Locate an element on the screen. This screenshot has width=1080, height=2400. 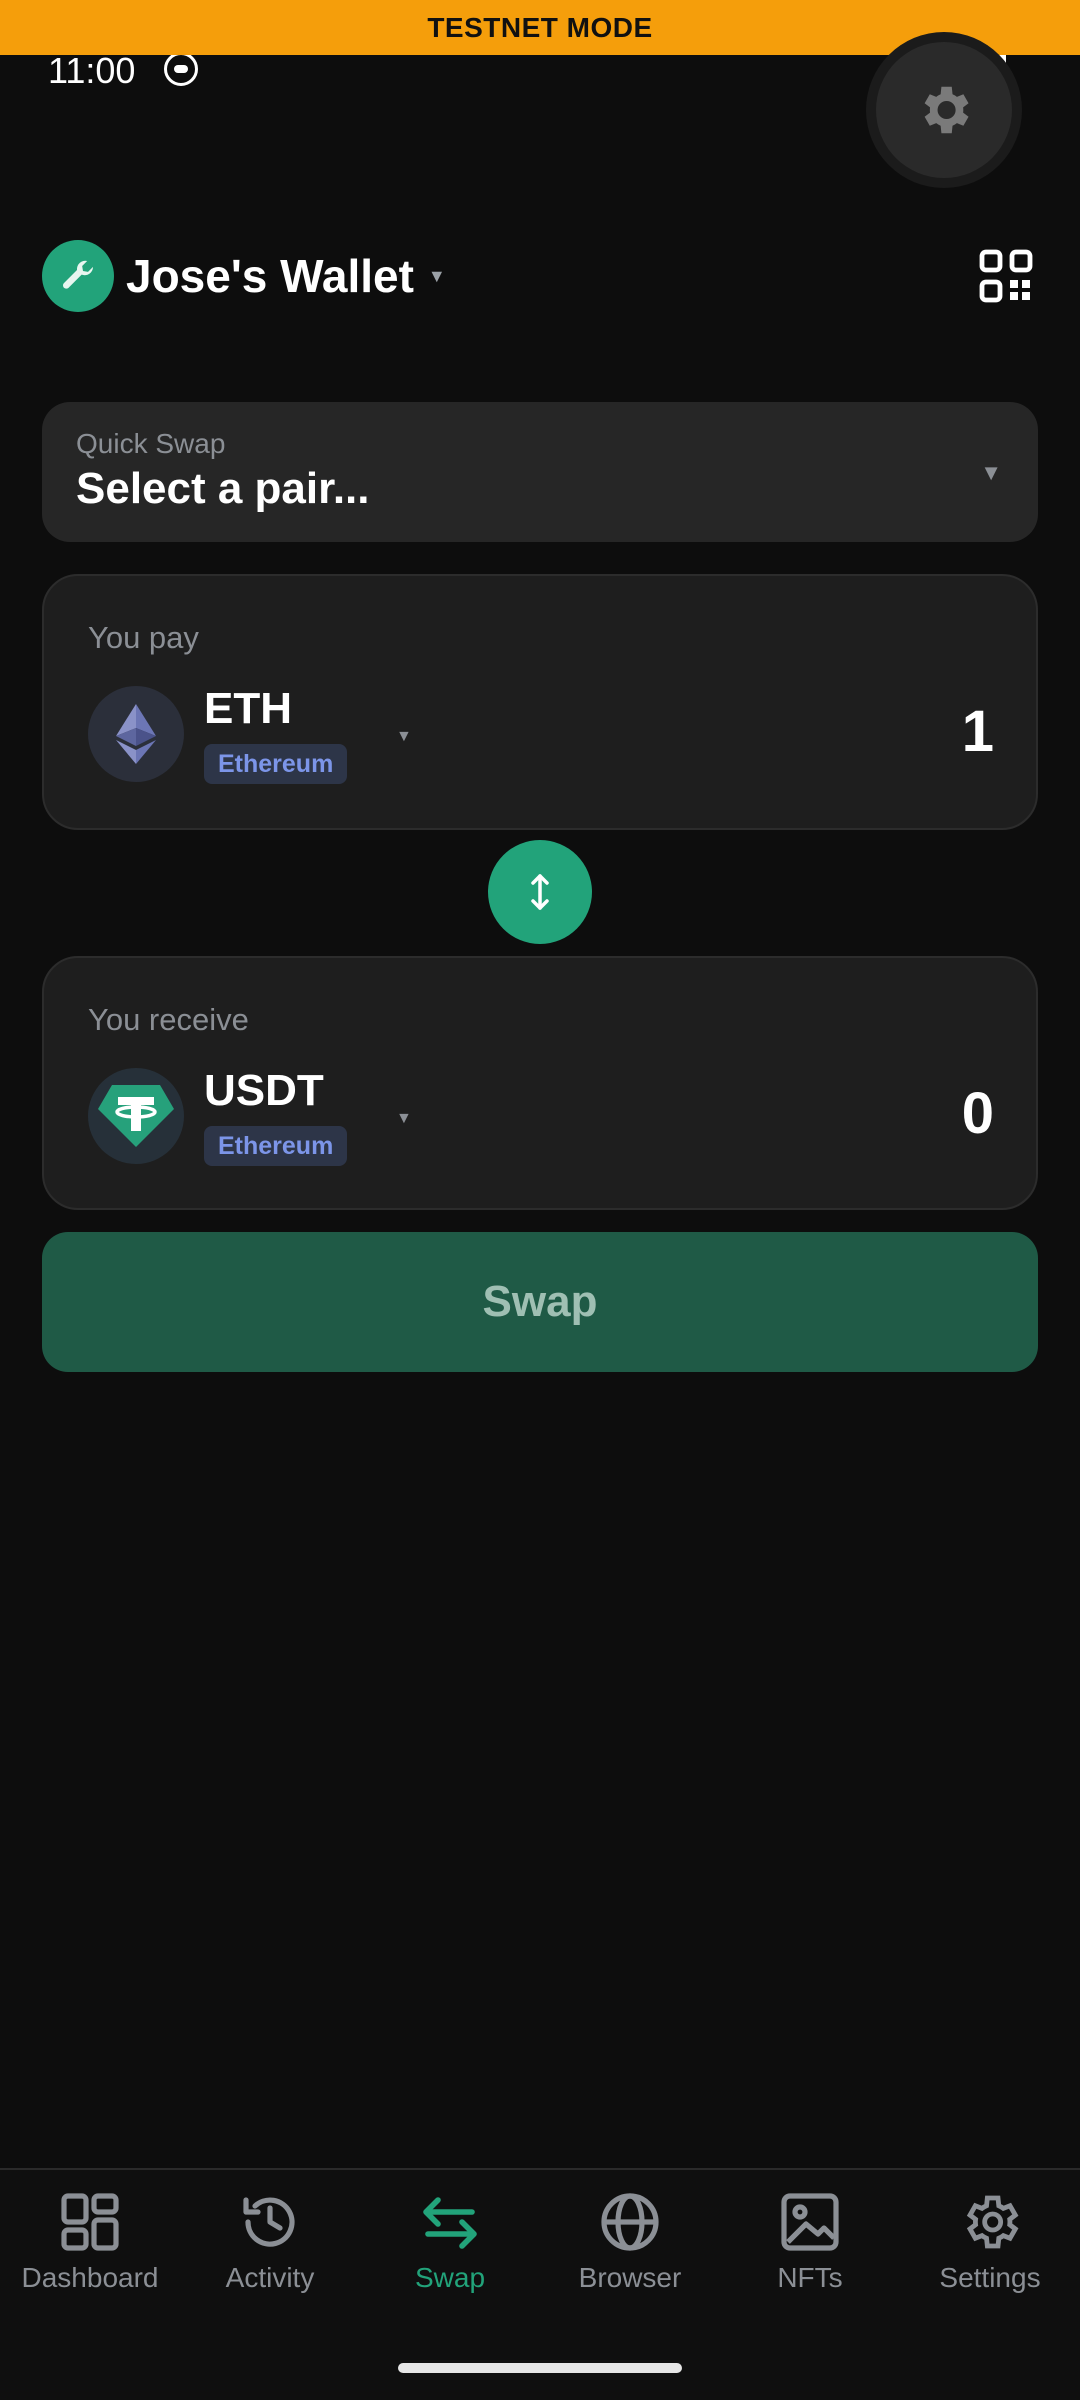
usdt-token-icon is located at coordinates (136, 1116).